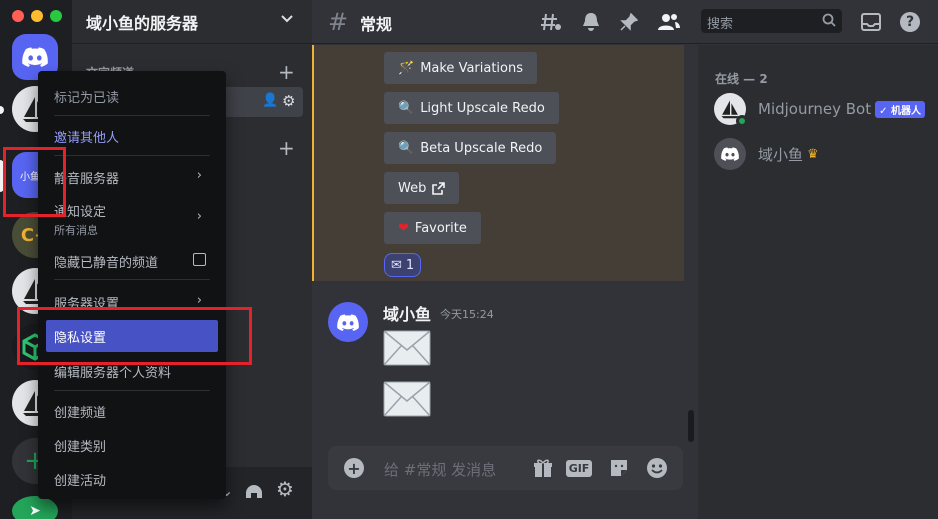 The height and width of the screenshot is (519, 938). I want to click on search-input: 搜索, so click(771, 21).